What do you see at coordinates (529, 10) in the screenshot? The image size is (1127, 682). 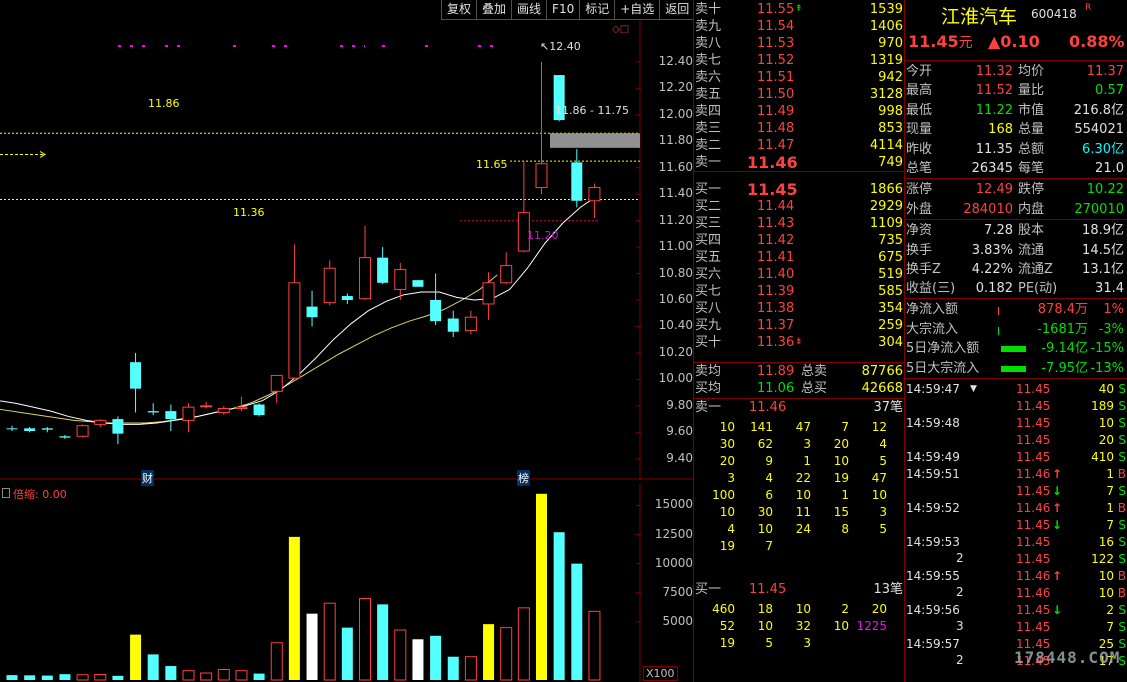 I see `toolbar-button: 画线` at bounding box center [529, 10].